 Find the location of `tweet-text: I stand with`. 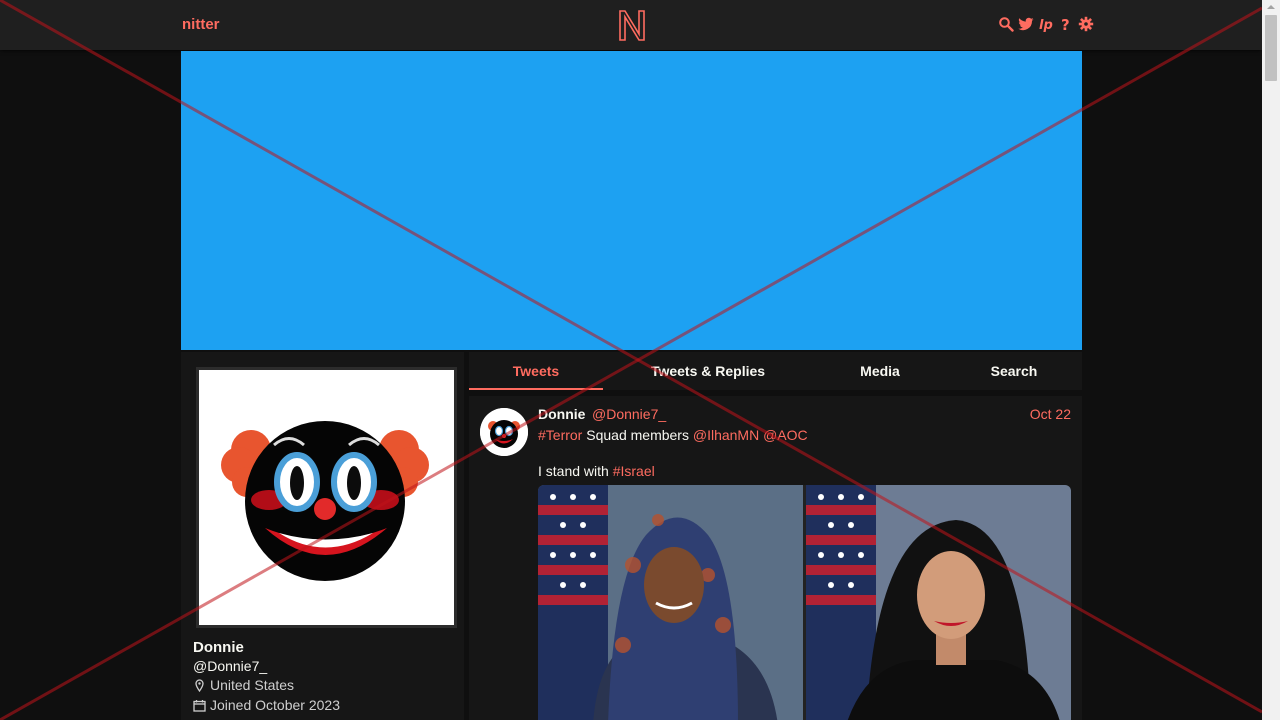

tweet-text: I stand with is located at coordinates (575, 471).